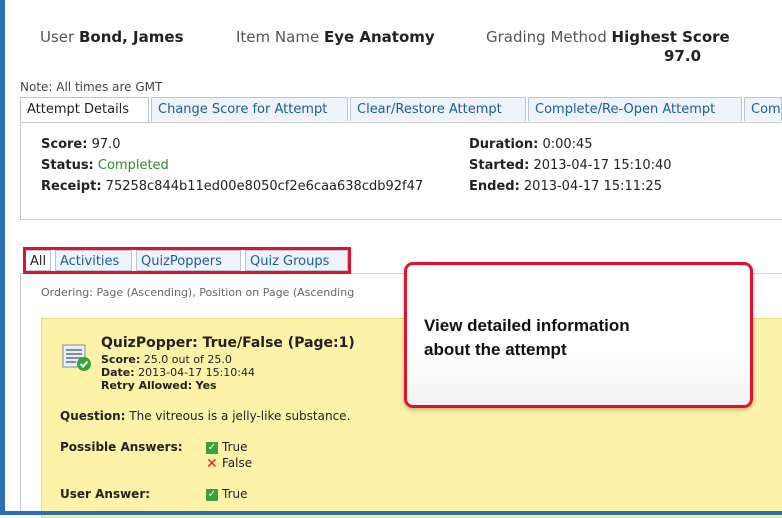 The height and width of the screenshot is (518, 782). I want to click on duration-label: Duration:, so click(504, 144).